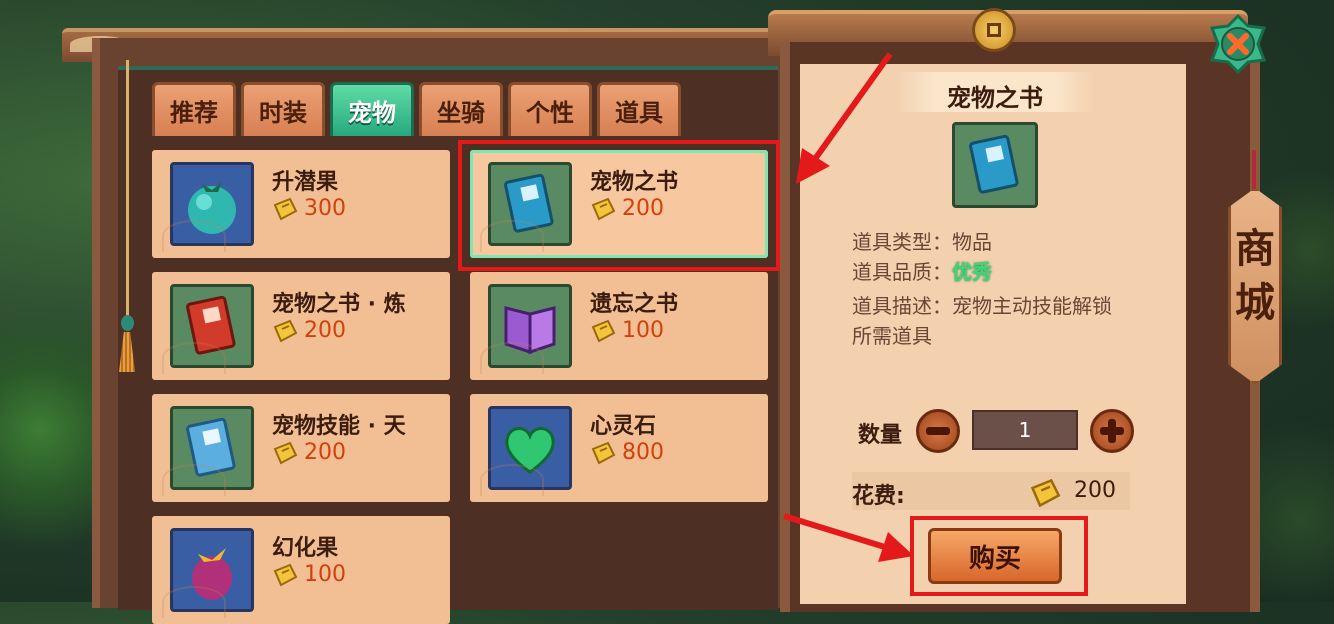  What do you see at coordinates (995, 98) in the screenshot?
I see `detail-title: 宠物之书` at bounding box center [995, 98].